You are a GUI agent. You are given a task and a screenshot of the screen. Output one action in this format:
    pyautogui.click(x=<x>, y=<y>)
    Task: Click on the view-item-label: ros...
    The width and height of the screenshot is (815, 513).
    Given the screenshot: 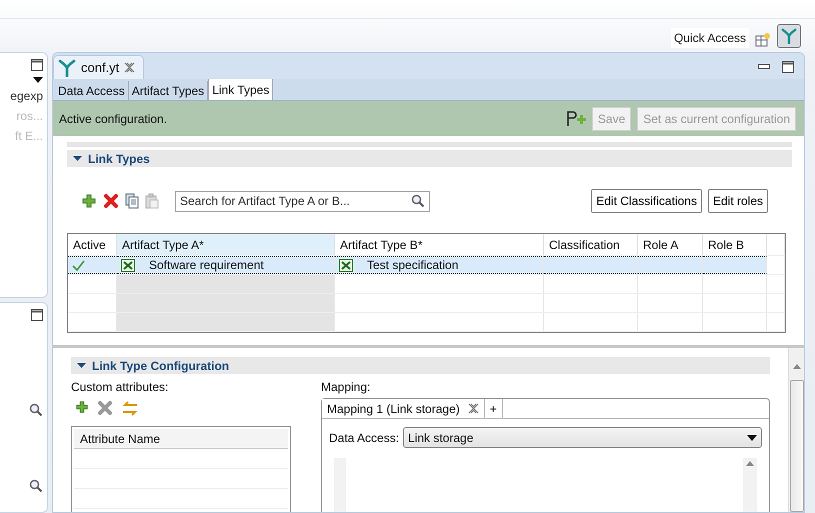 What is the action you would take?
    pyautogui.click(x=29, y=116)
    